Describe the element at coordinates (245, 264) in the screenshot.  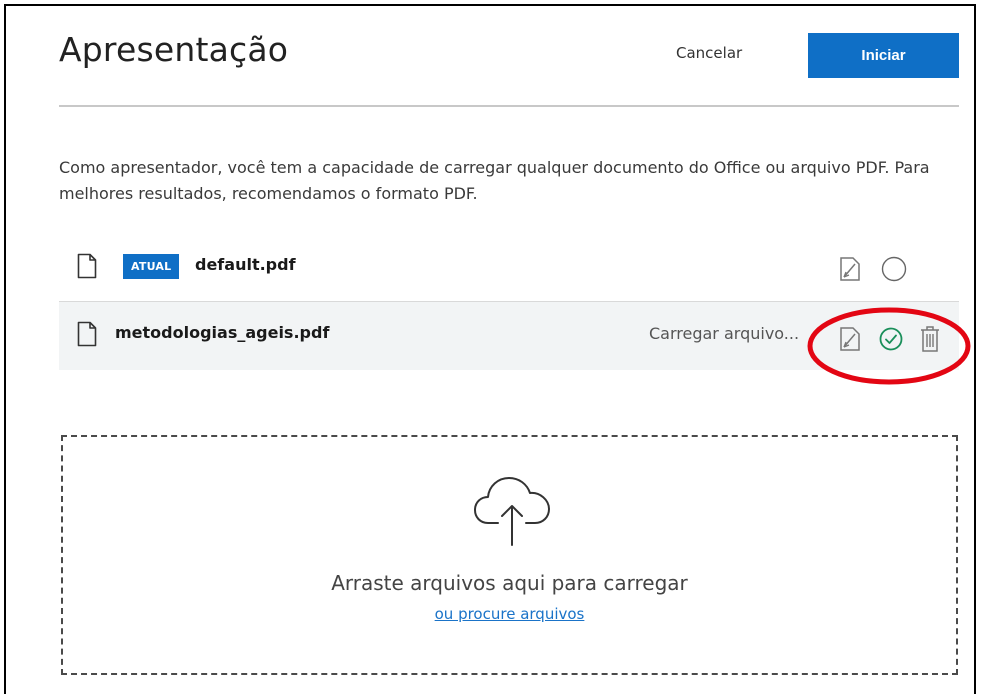
I see `file-name: default.pdf` at that location.